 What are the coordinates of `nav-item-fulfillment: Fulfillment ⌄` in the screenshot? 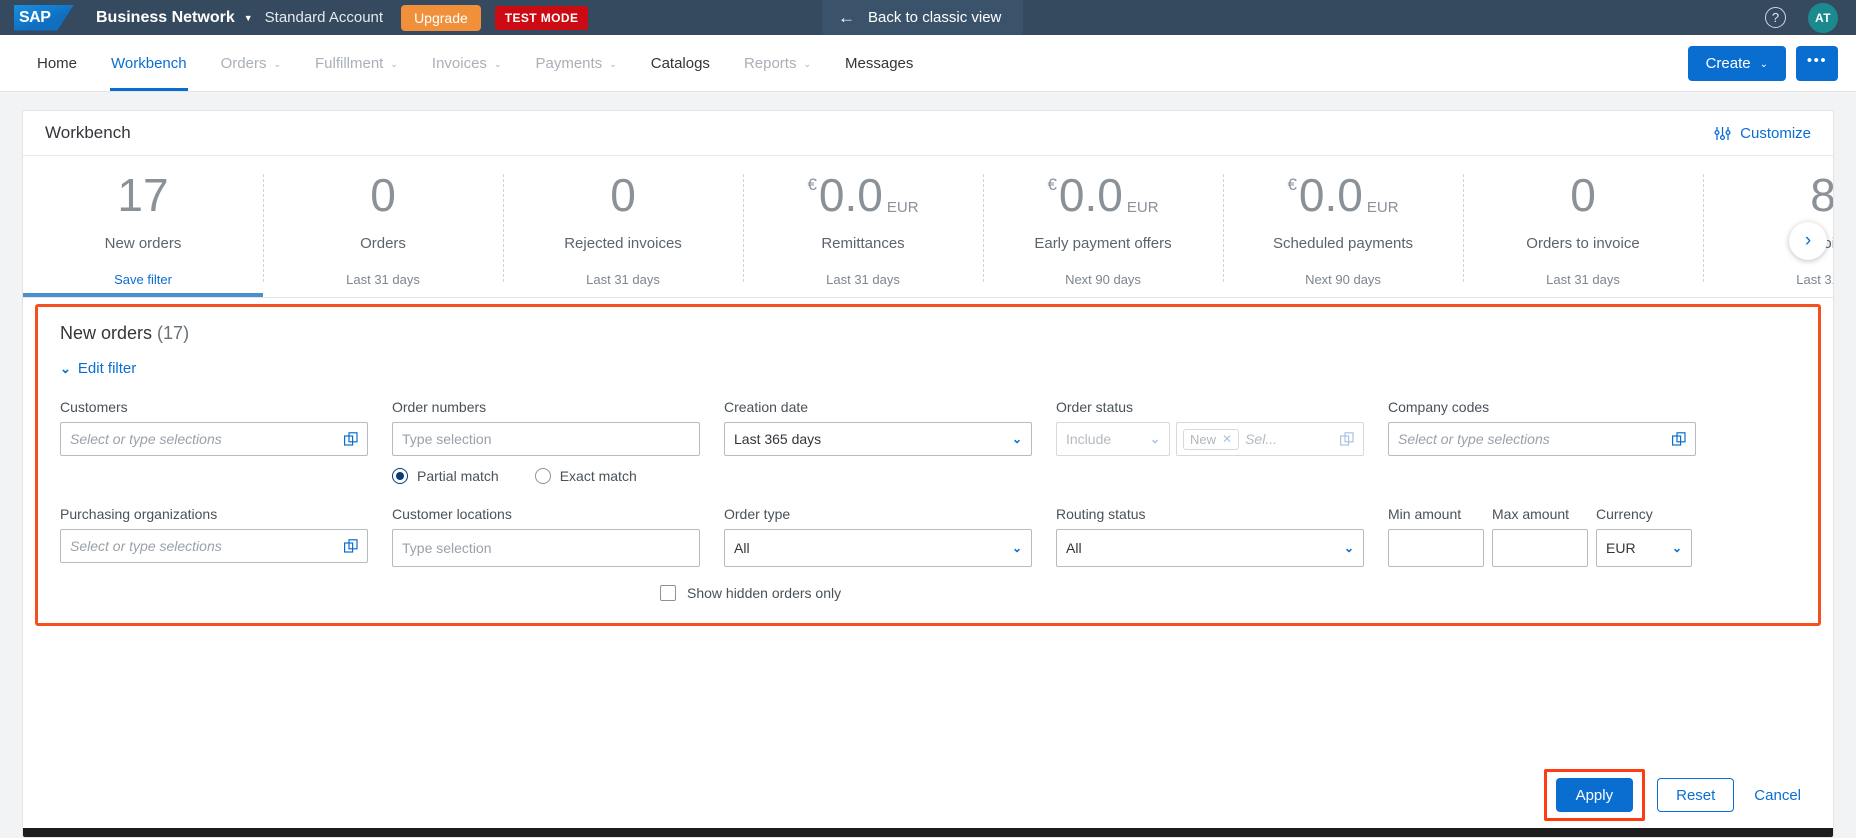 It's located at (356, 63).